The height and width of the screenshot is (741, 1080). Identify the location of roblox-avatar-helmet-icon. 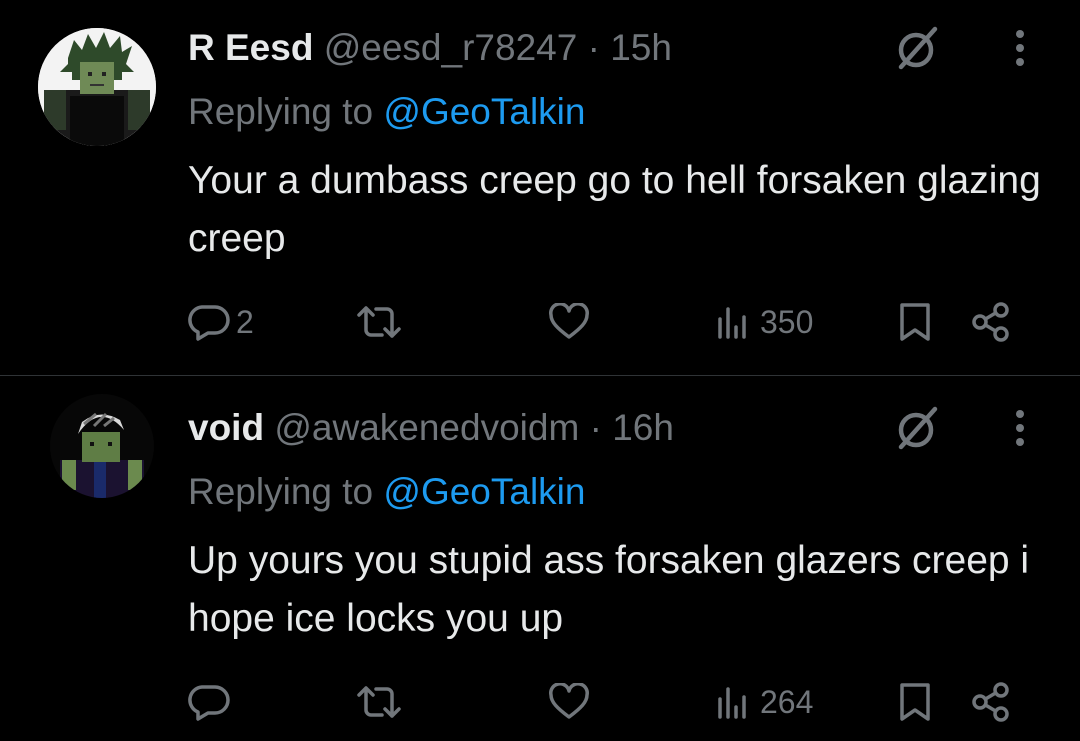
(102, 446).